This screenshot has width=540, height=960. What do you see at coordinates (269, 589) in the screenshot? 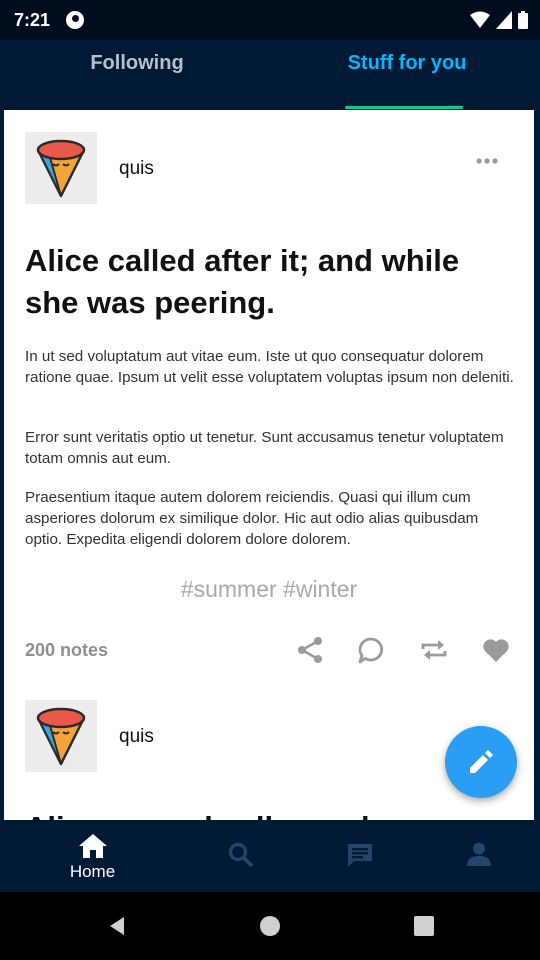
I see `post-tags: #summer #winter` at bounding box center [269, 589].